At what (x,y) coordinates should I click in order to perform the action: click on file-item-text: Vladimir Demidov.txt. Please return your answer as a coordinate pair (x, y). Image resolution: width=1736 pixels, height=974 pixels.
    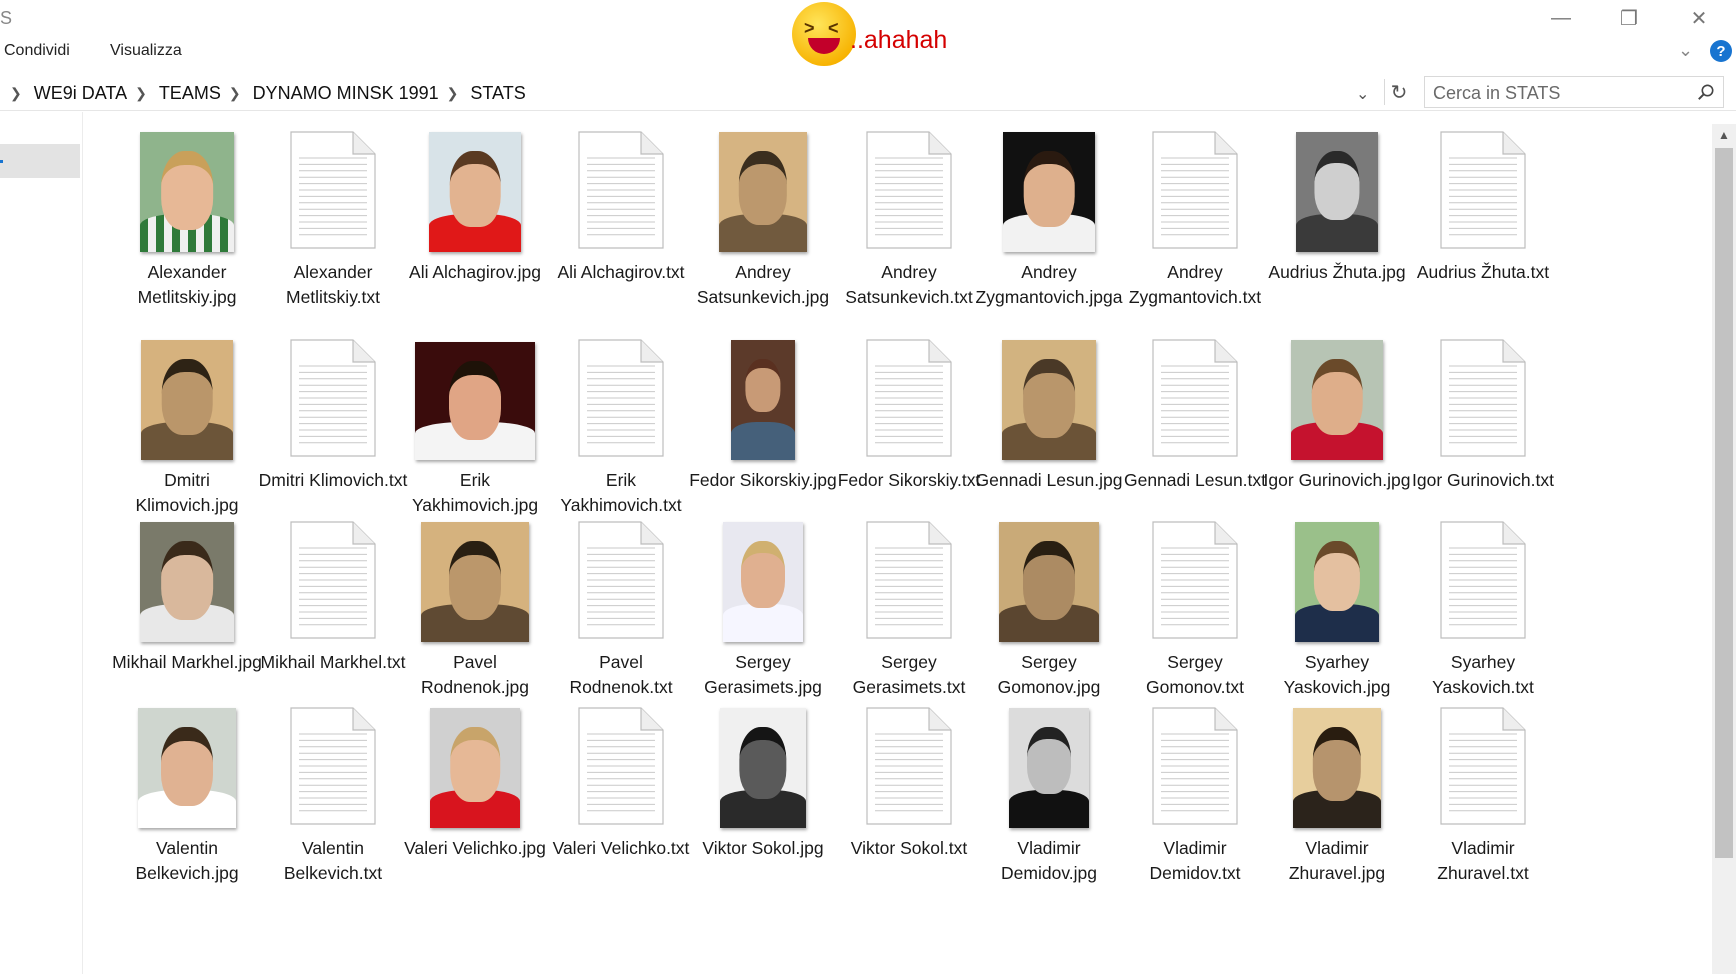
    Looking at the image, I should click on (1195, 793).